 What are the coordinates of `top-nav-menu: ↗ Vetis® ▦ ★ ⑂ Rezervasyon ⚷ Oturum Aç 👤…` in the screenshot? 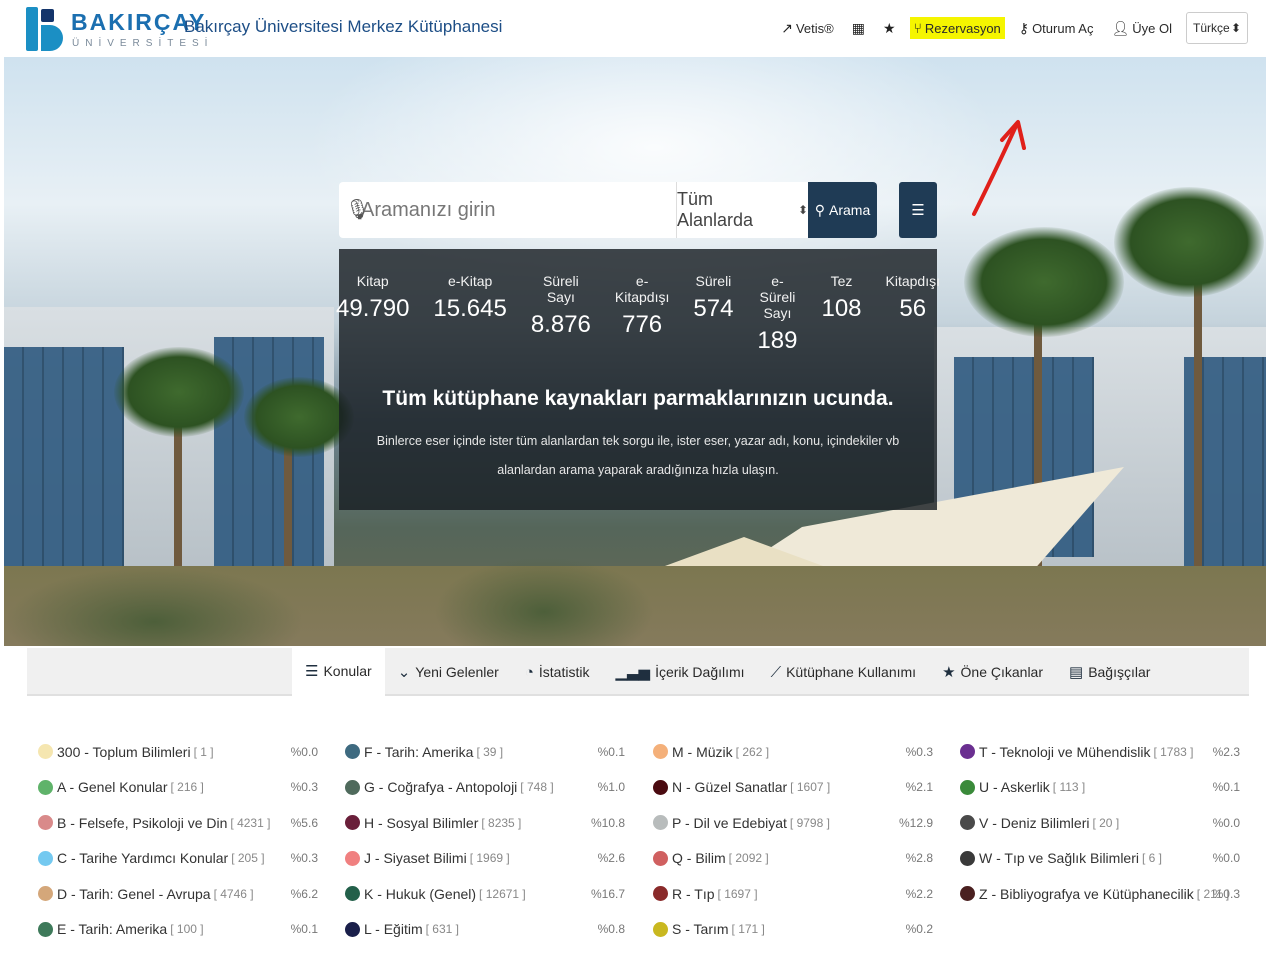 It's located at (1012, 28).